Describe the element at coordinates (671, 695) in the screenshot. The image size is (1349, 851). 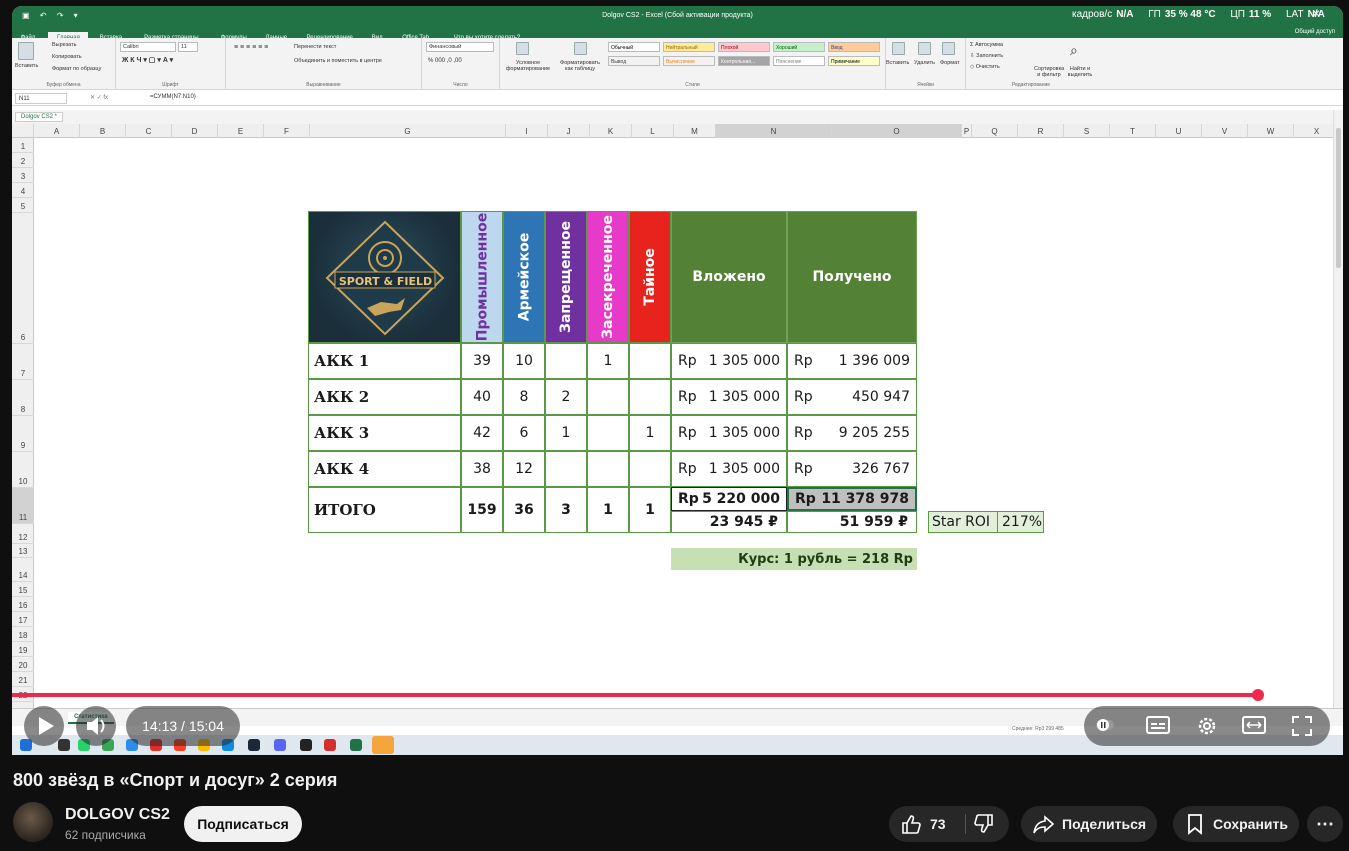
I see `progress-bar` at that location.